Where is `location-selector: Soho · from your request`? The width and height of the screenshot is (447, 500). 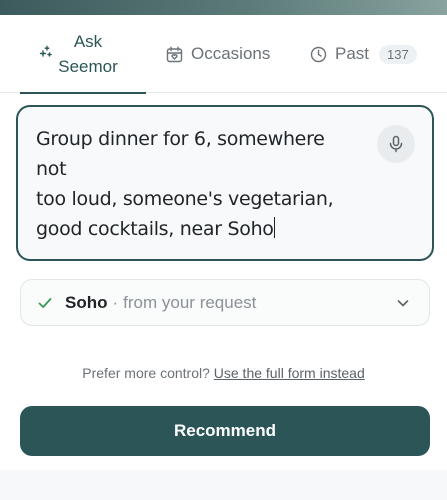
location-selector: Soho · from your request is located at coordinates (225, 302).